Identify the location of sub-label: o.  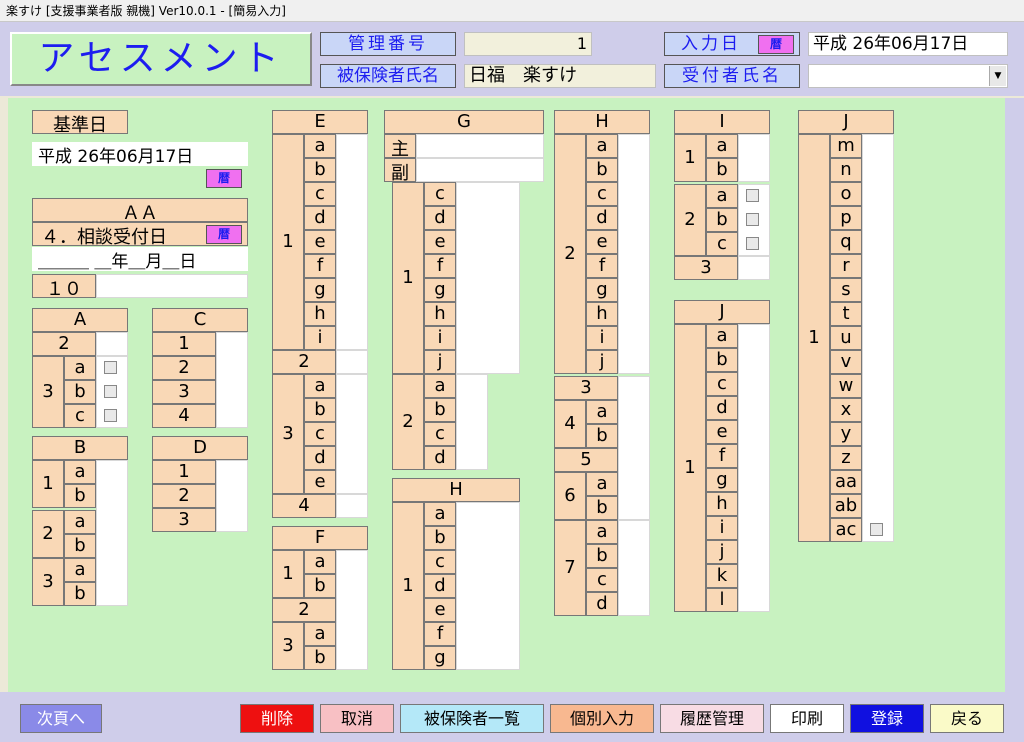
(846, 194).